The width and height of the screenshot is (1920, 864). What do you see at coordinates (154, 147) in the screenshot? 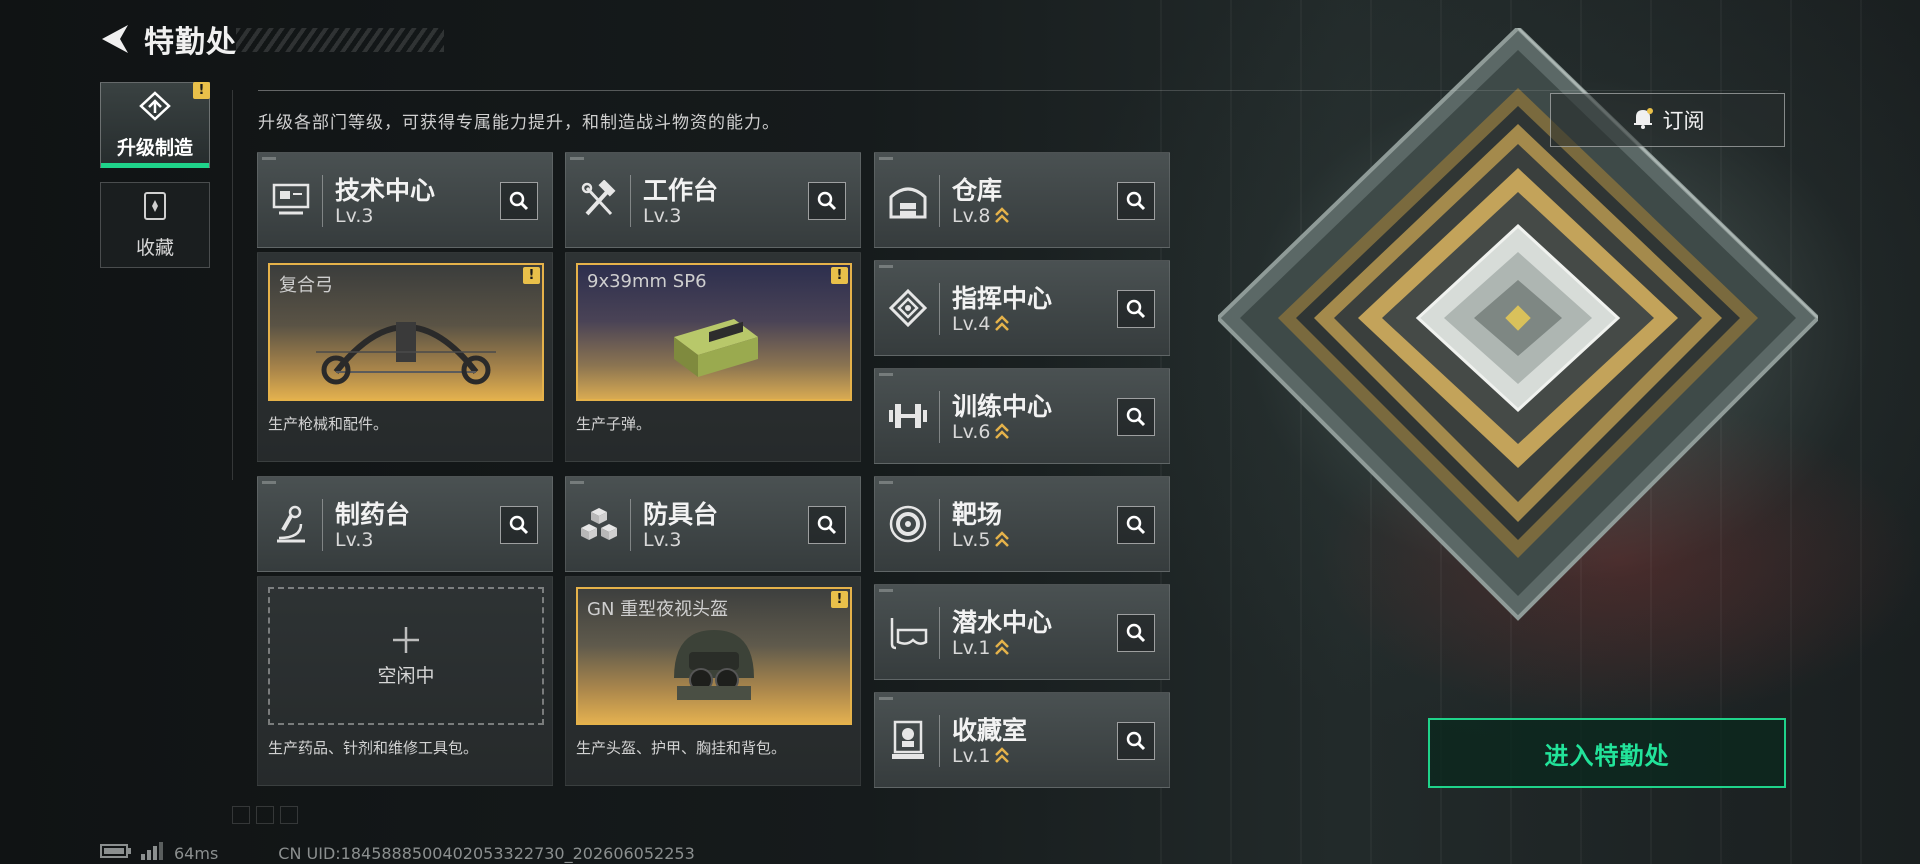
I see `nav-tab-label: 升级制造` at bounding box center [154, 147].